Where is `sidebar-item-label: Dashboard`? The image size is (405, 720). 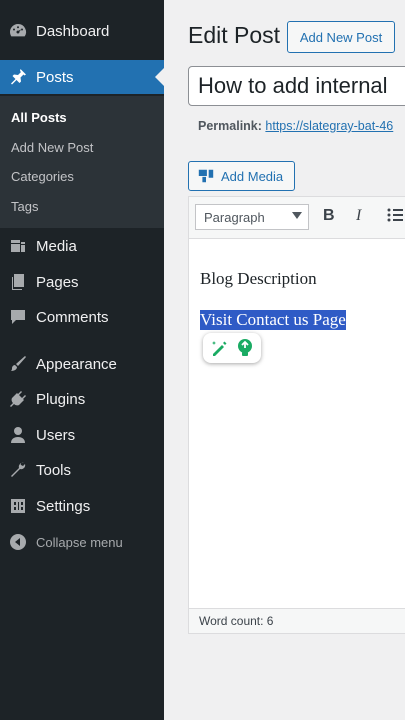 sidebar-item-label: Dashboard is located at coordinates (73, 31).